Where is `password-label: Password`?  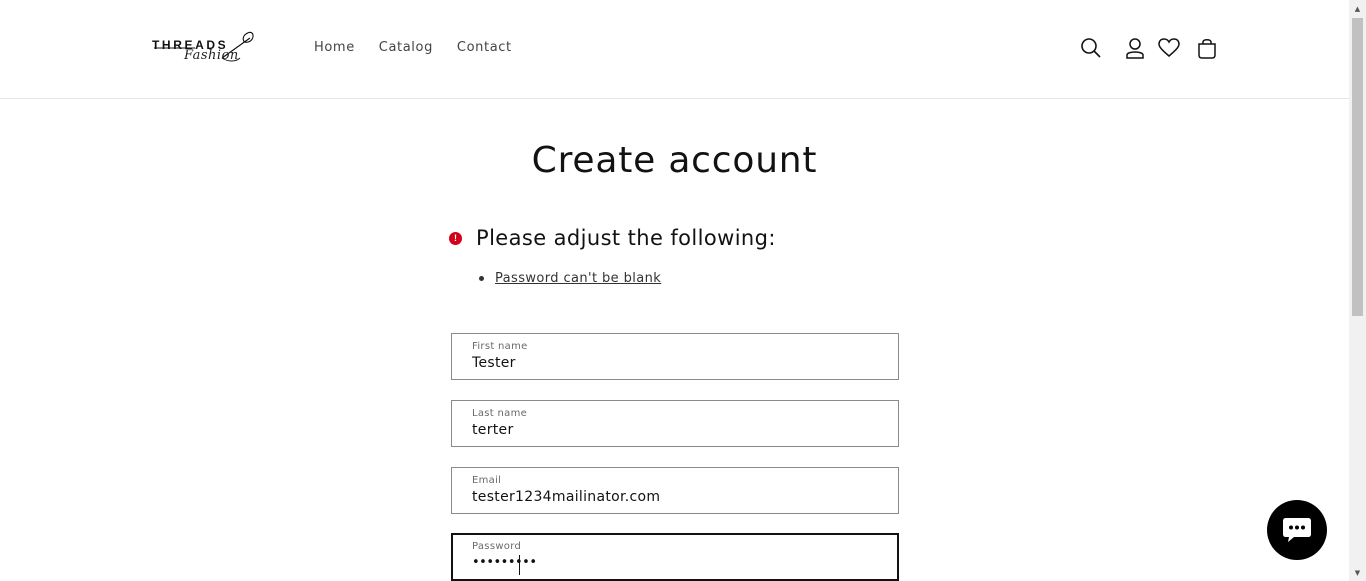 password-label: Password is located at coordinates (497, 546).